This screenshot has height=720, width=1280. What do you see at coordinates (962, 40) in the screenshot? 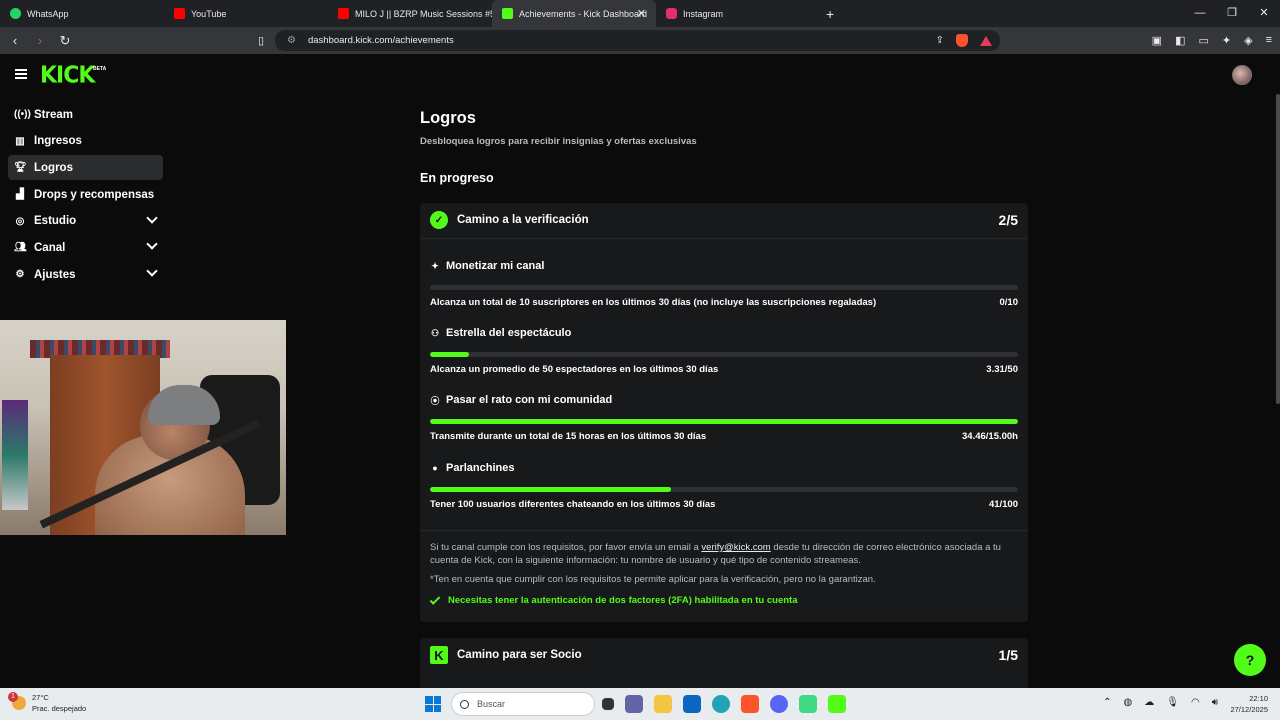
I see `brave-shield-icon` at bounding box center [962, 40].